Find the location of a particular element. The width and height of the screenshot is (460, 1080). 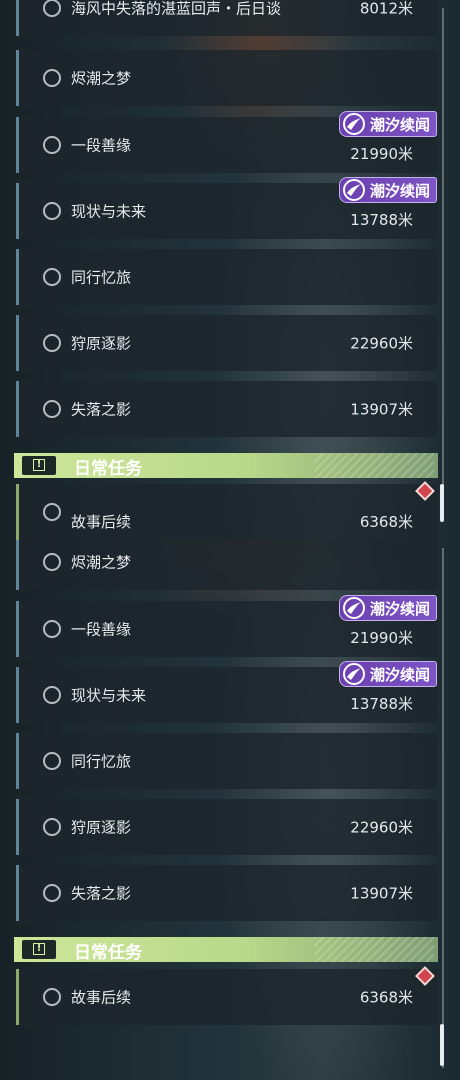

quest-title: 海风中失落的湛蓝回声・后日谈 is located at coordinates (176, 9).